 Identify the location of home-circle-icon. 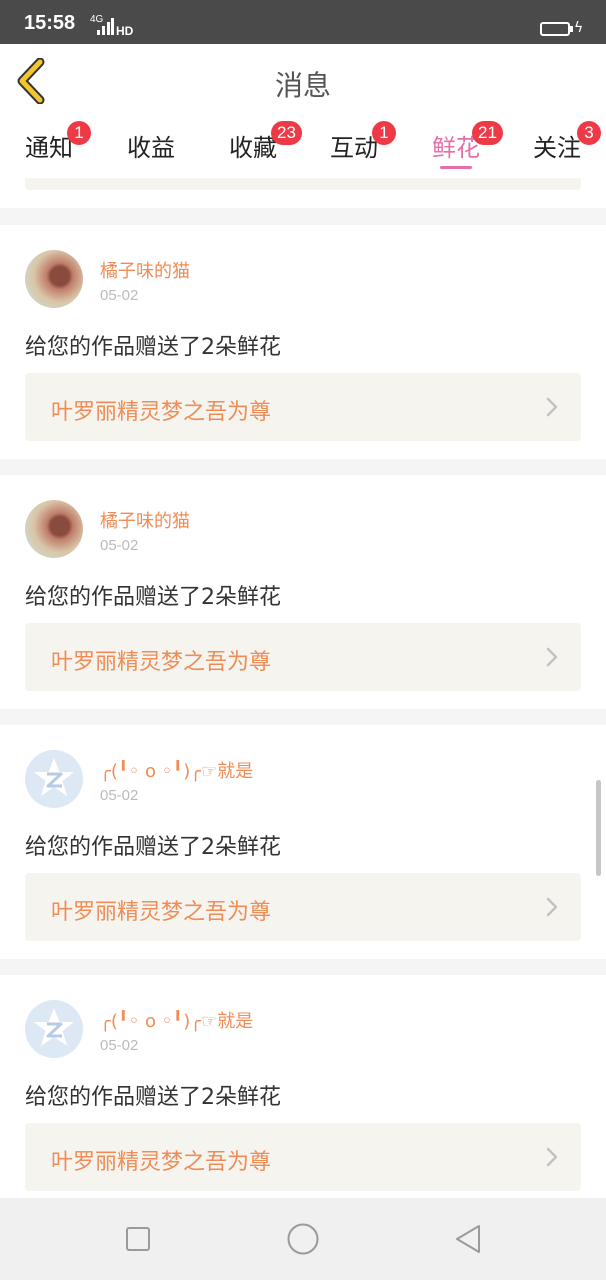
(303, 1239).